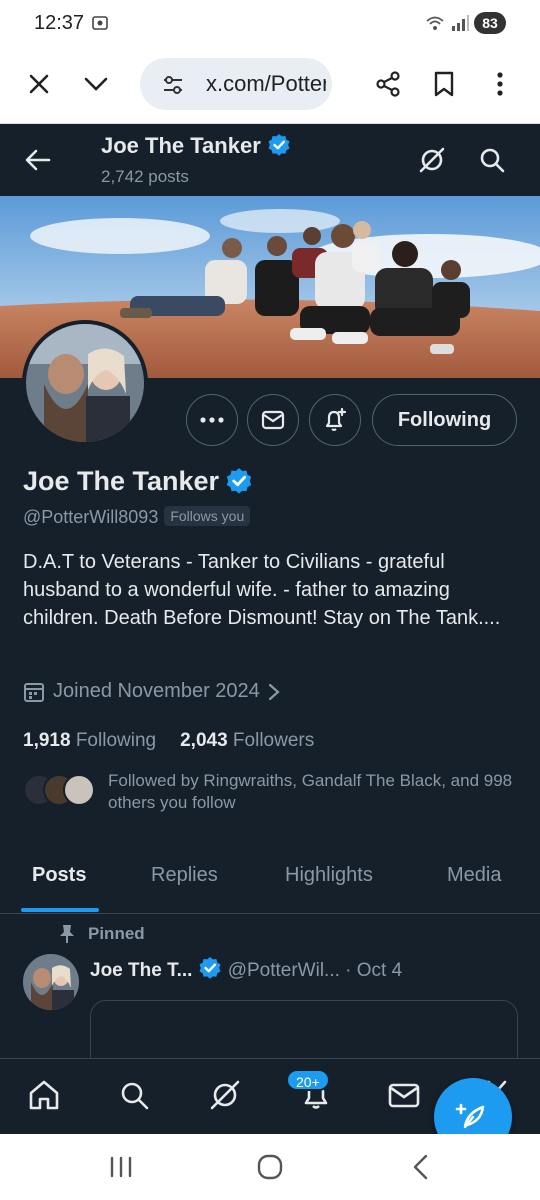  I want to click on following-link: 1,918 Following, so click(89, 740).